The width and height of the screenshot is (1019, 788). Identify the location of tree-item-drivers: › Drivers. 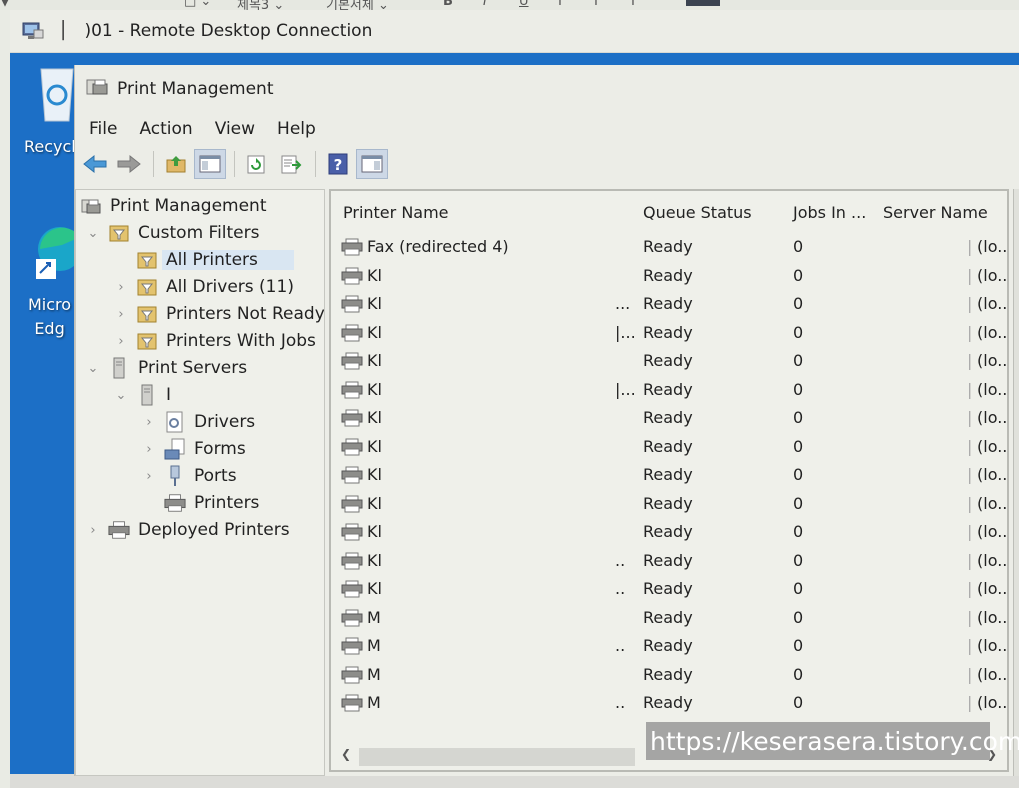
(198, 422).